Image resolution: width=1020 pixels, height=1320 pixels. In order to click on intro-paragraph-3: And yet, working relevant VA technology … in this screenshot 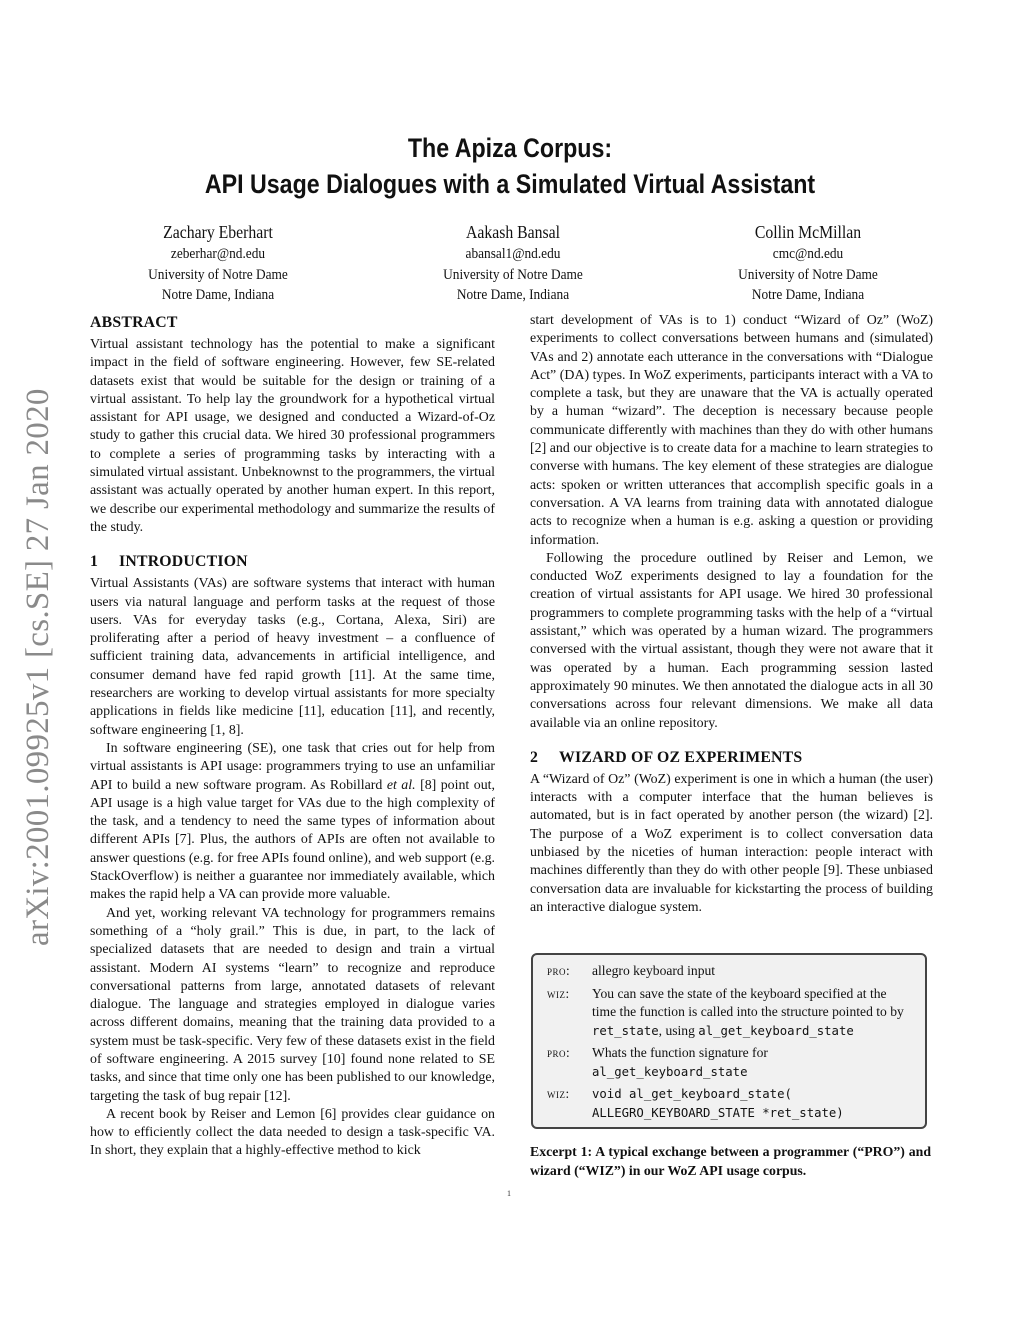, I will do `click(292, 1004)`.